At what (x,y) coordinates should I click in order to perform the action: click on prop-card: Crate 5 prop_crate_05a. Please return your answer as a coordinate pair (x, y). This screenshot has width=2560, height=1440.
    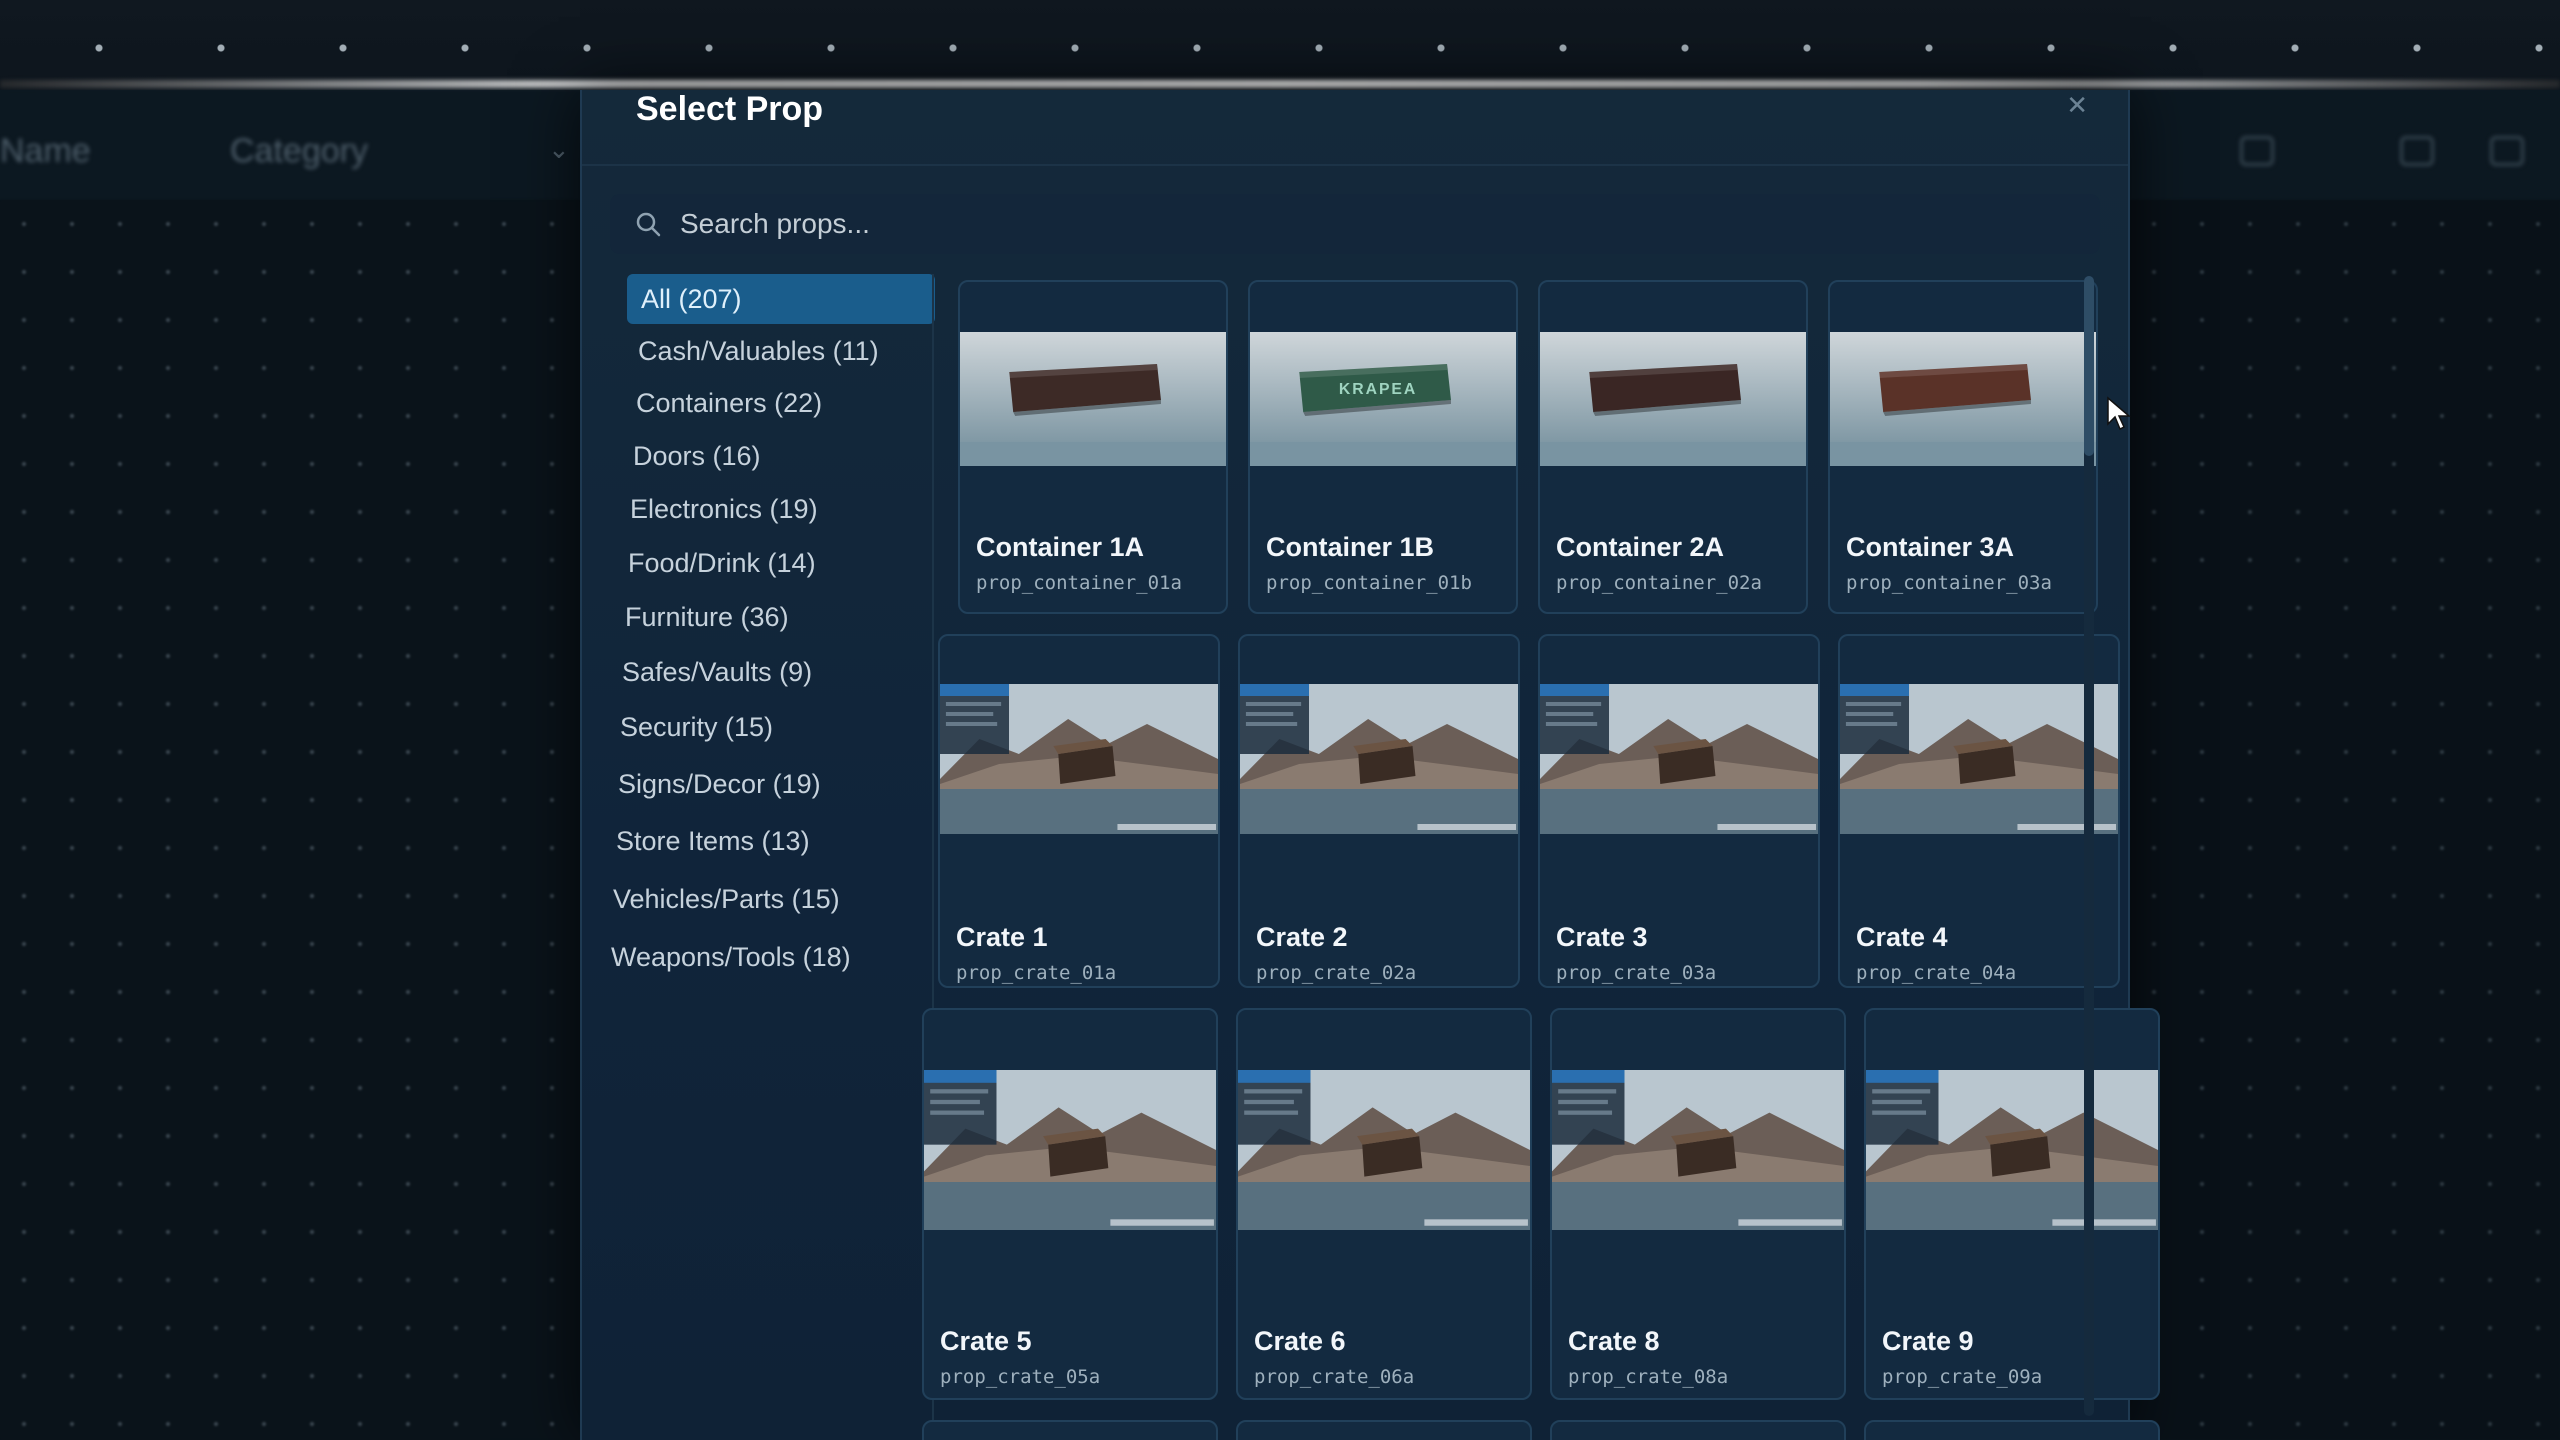
    Looking at the image, I should click on (1070, 1204).